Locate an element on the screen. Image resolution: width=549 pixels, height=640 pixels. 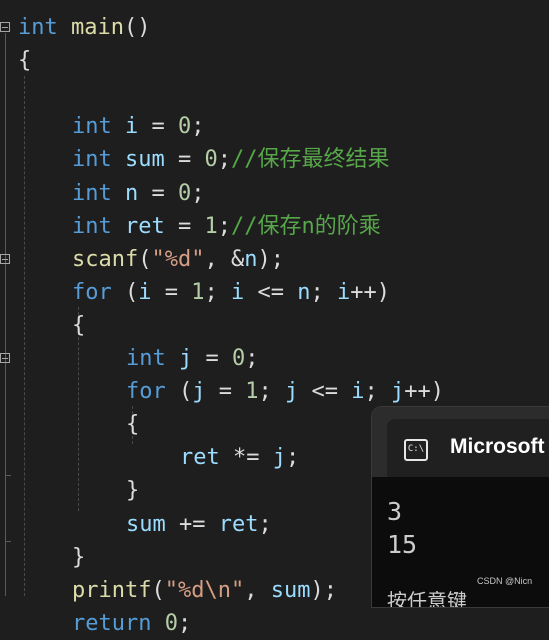
code-line: return 0; is located at coordinates (131, 623).